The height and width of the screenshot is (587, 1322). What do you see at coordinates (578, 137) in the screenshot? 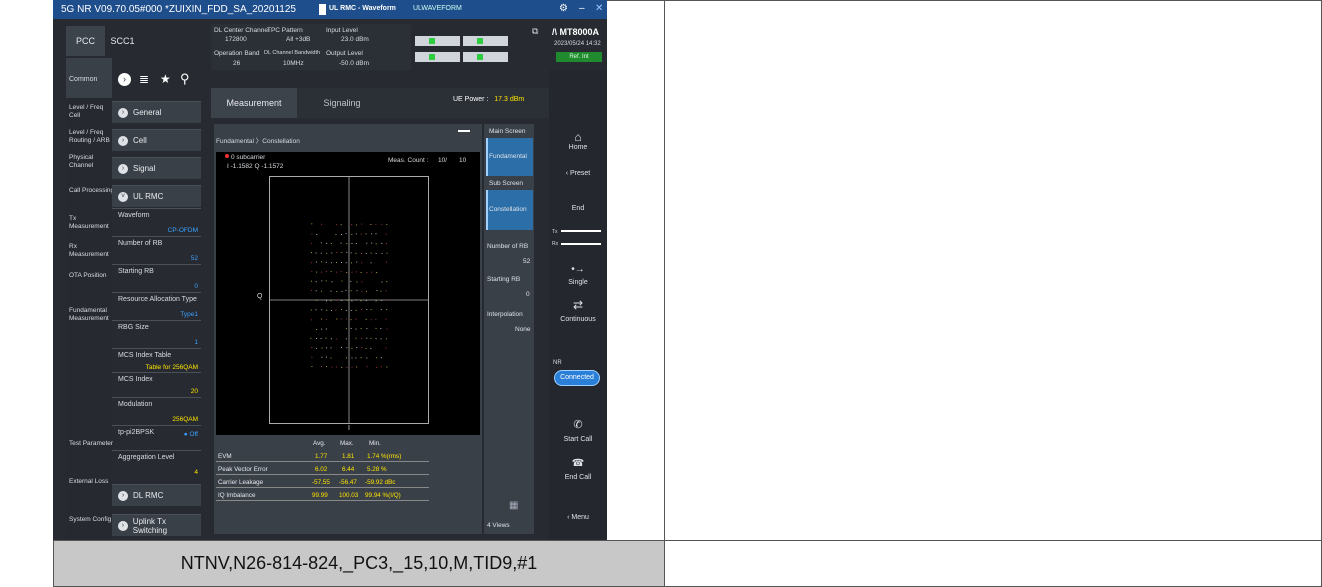
I see `home-icon: ⌂` at bounding box center [578, 137].